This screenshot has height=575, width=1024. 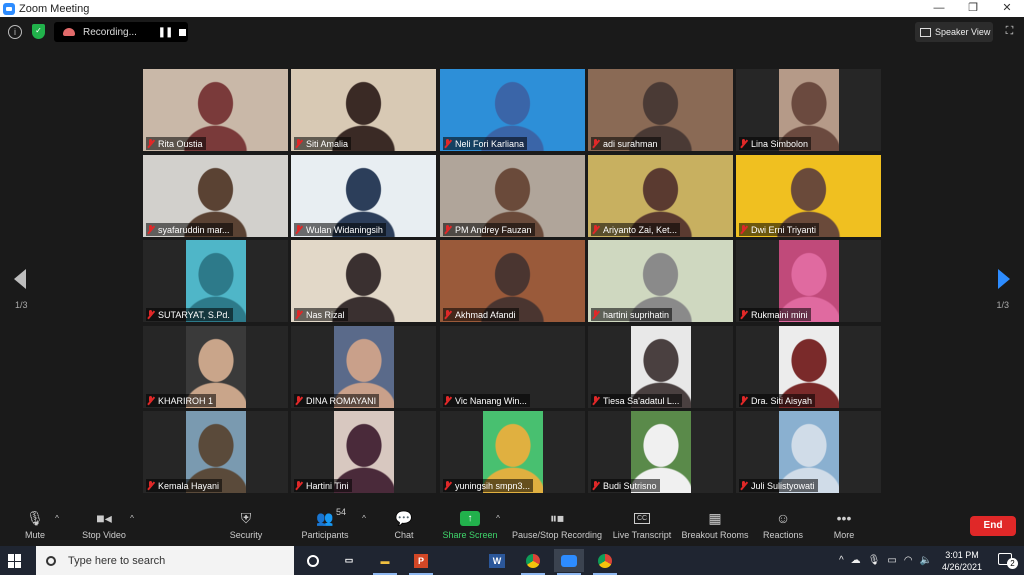 I want to click on participant-tile: Akhmad Afandi, so click(x=512, y=281).